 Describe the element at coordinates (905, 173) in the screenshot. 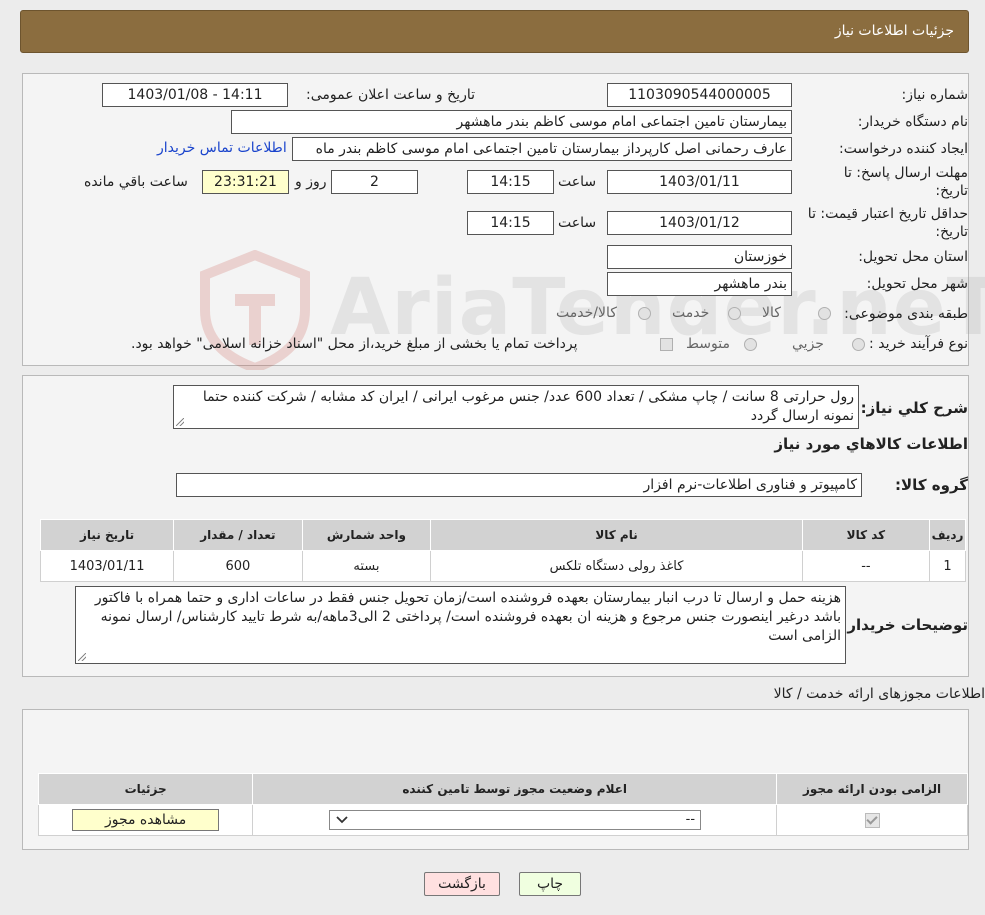

I see `deadline-label: مهلت ارسال پاسخ: تا` at that location.